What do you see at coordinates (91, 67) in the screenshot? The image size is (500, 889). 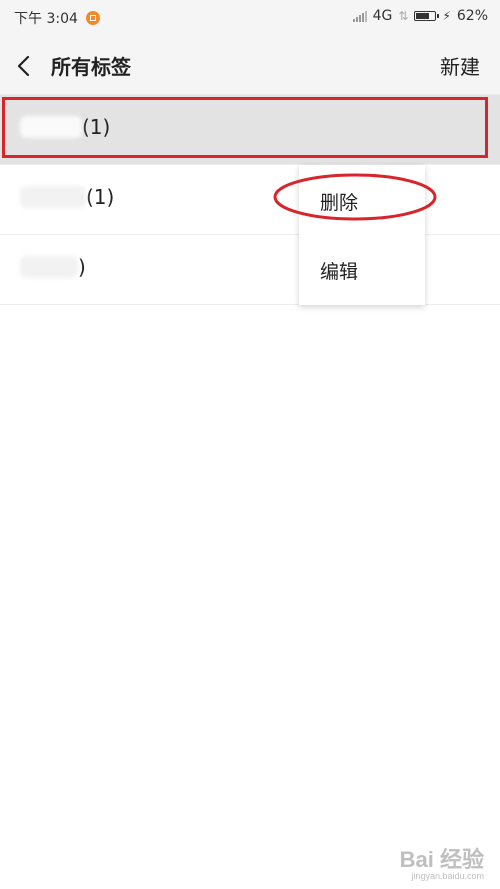 I see `page-title: 所有标签` at bounding box center [91, 67].